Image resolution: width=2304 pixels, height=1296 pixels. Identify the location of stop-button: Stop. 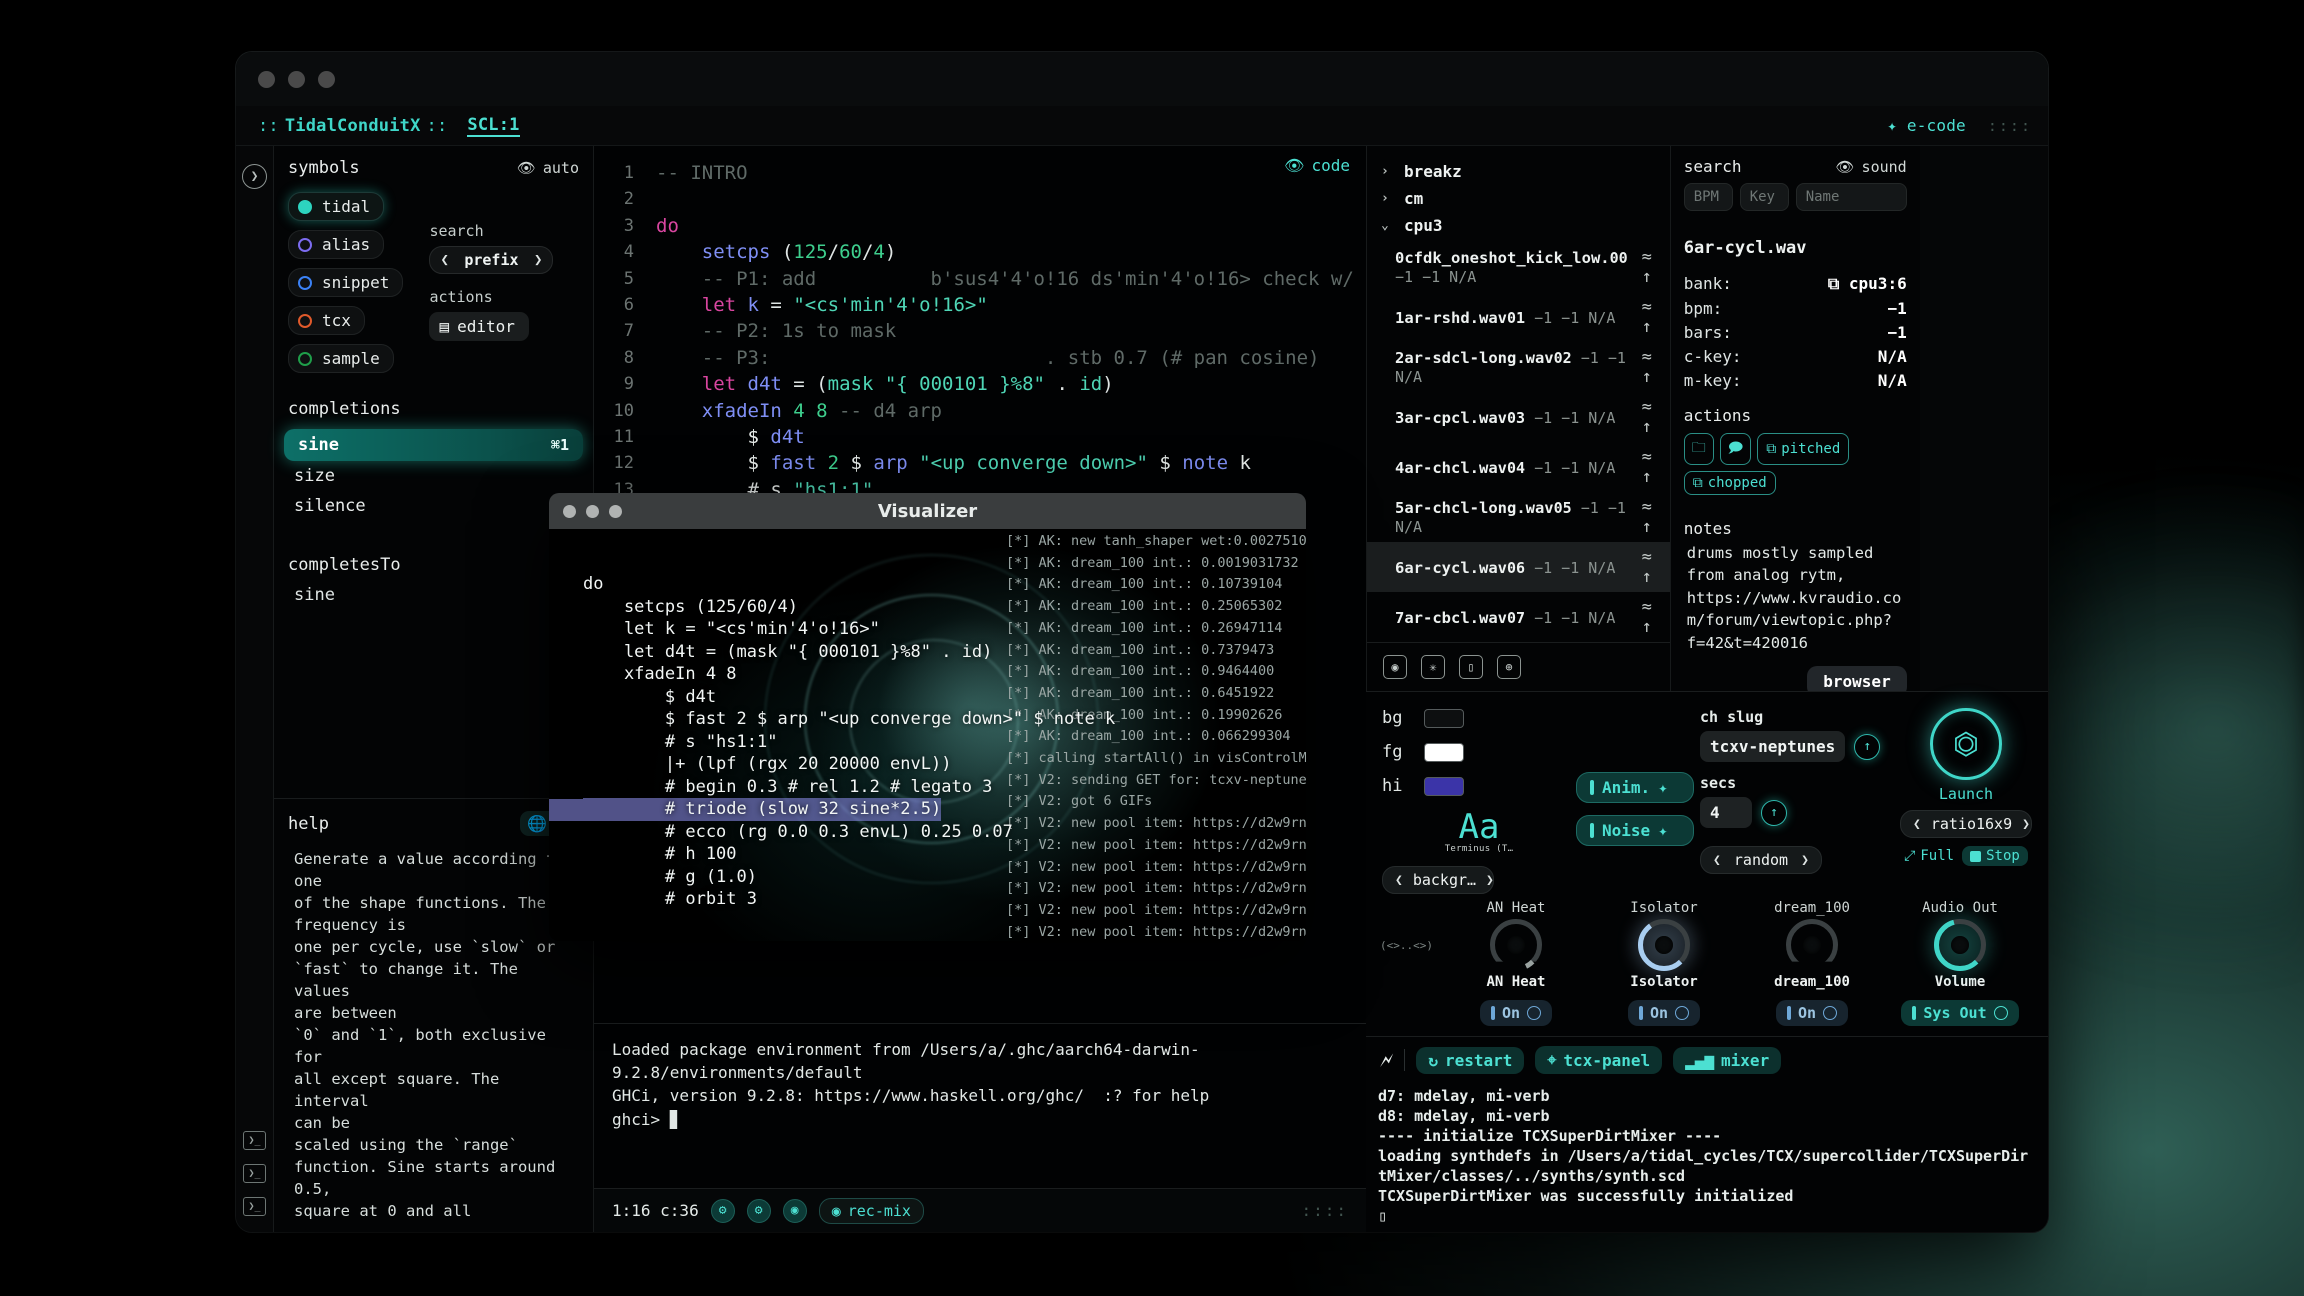
(1995, 856).